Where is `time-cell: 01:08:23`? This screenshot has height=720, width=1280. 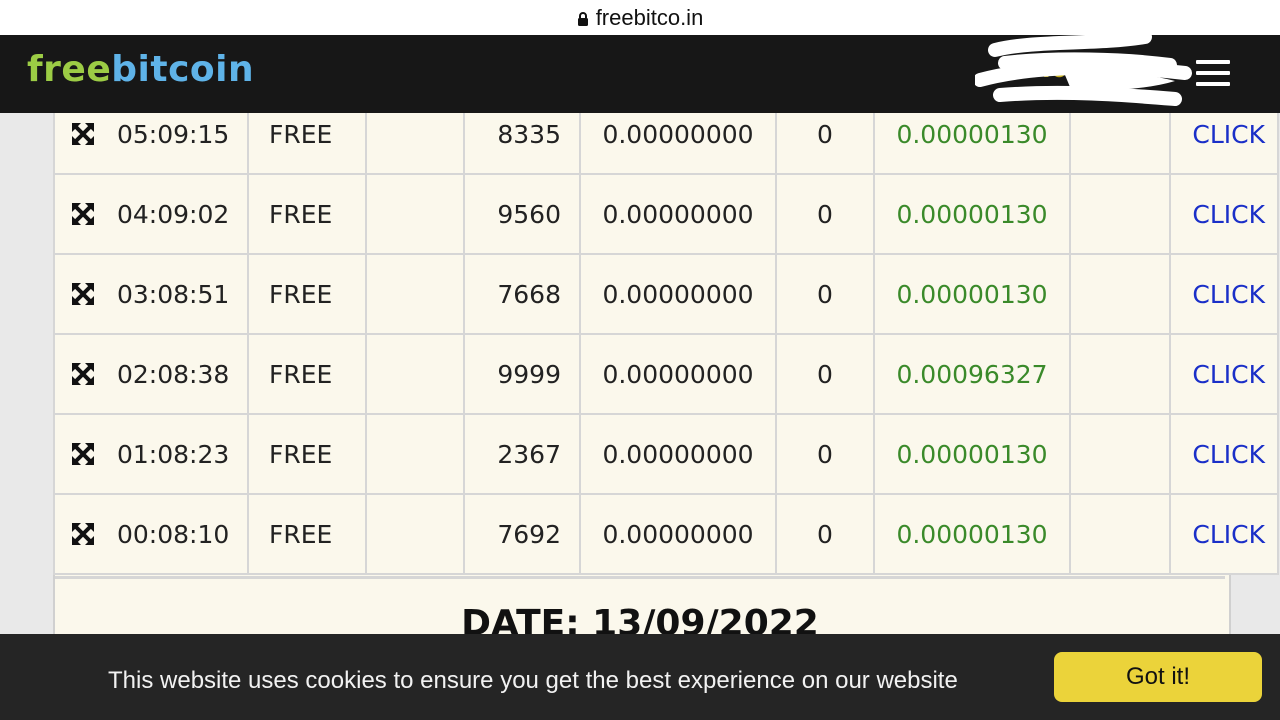
time-cell: 01:08:23 is located at coordinates (151, 454).